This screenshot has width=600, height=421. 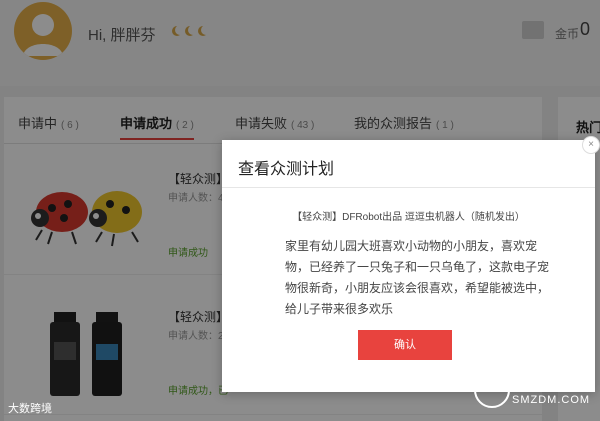 What do you see at coordinates (408, 217) in the screenshot?
I see `modal-product-name: 【轻众测】DFRobot出品 逗逗虫机器人（随机发出）` at bounding box center [408, 217].